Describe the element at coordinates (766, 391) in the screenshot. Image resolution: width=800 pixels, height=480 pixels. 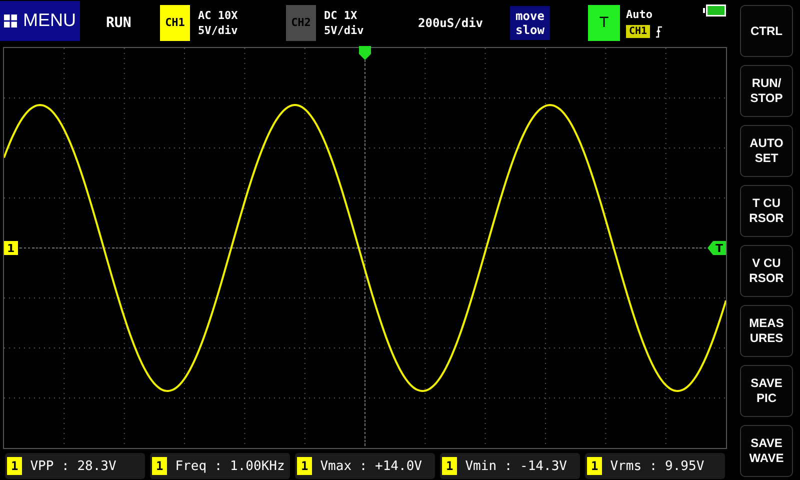
I see `side-button: SAVE PIC` at that location.